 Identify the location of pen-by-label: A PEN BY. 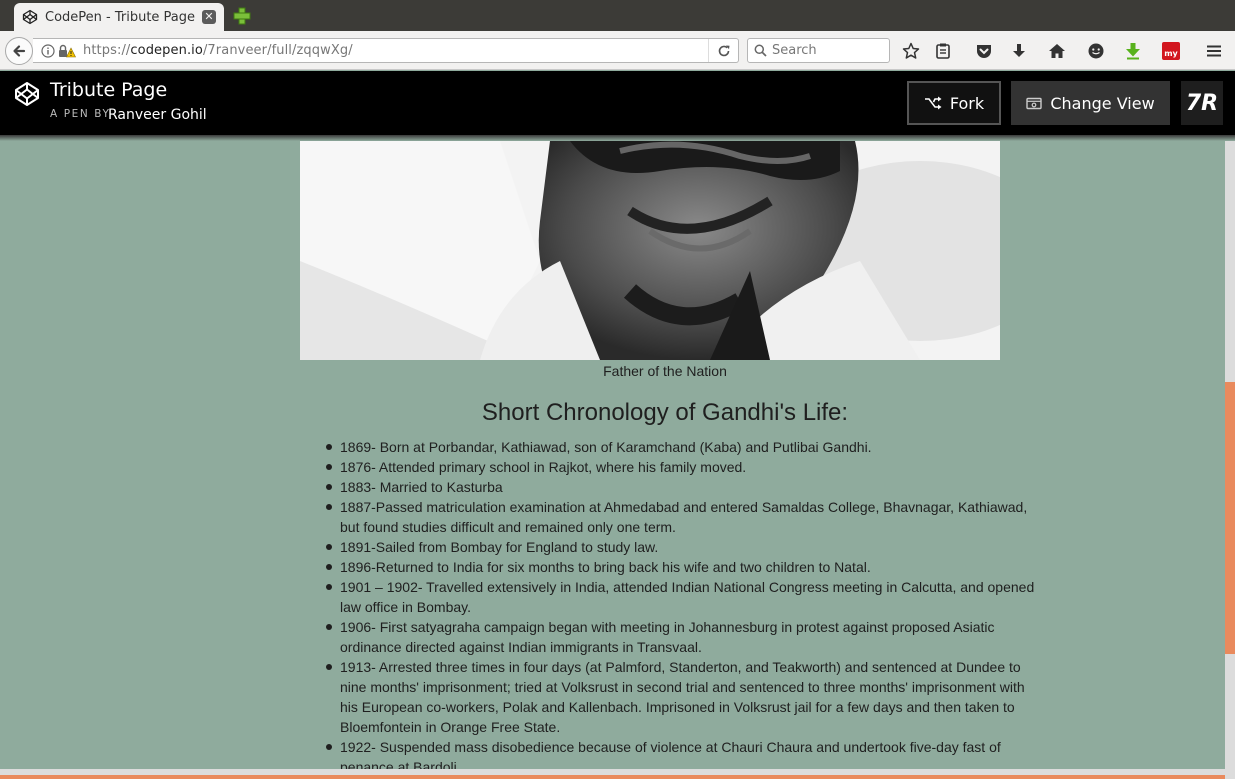
(80, 114).